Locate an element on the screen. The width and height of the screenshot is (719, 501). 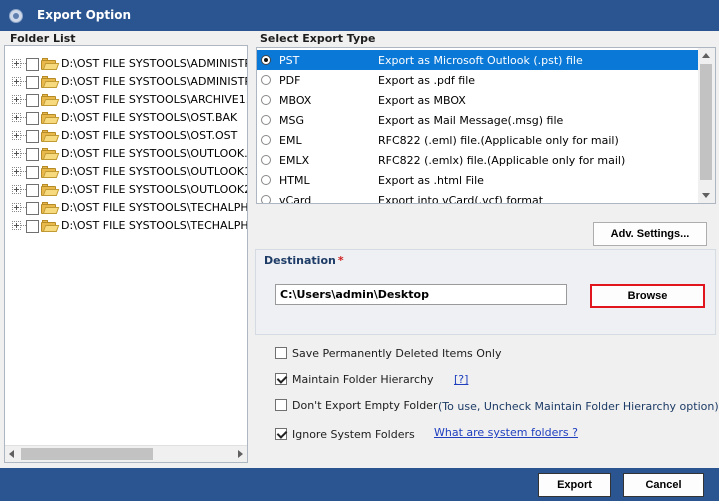
folder-tree-item: D:\OST FILE SYSTOOLS\OST.OST is located at coordinates (126, 136).